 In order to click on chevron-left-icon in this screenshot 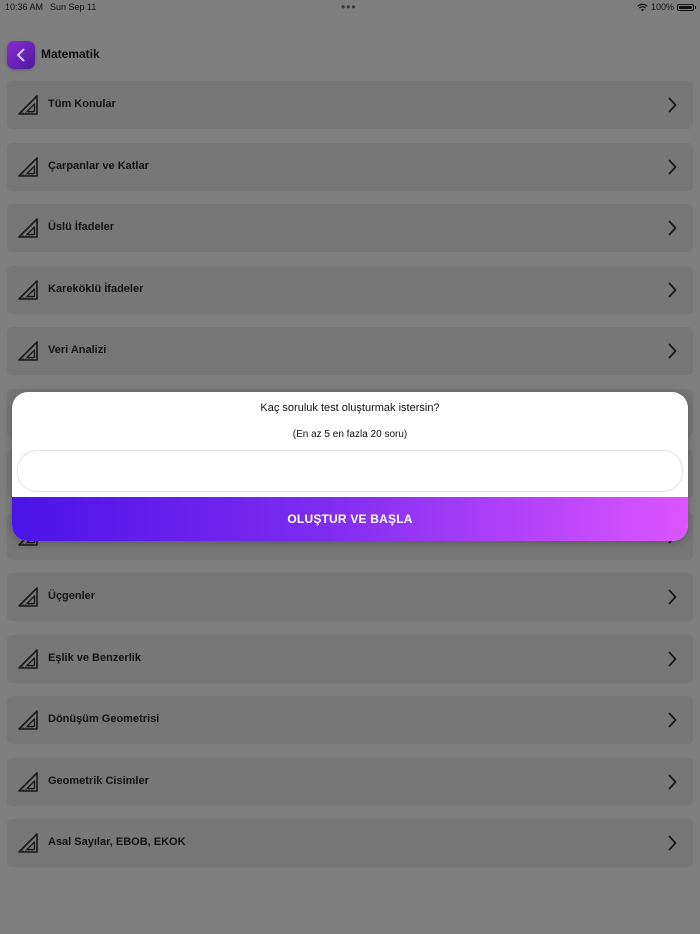, I will do `click(21, 55)`.